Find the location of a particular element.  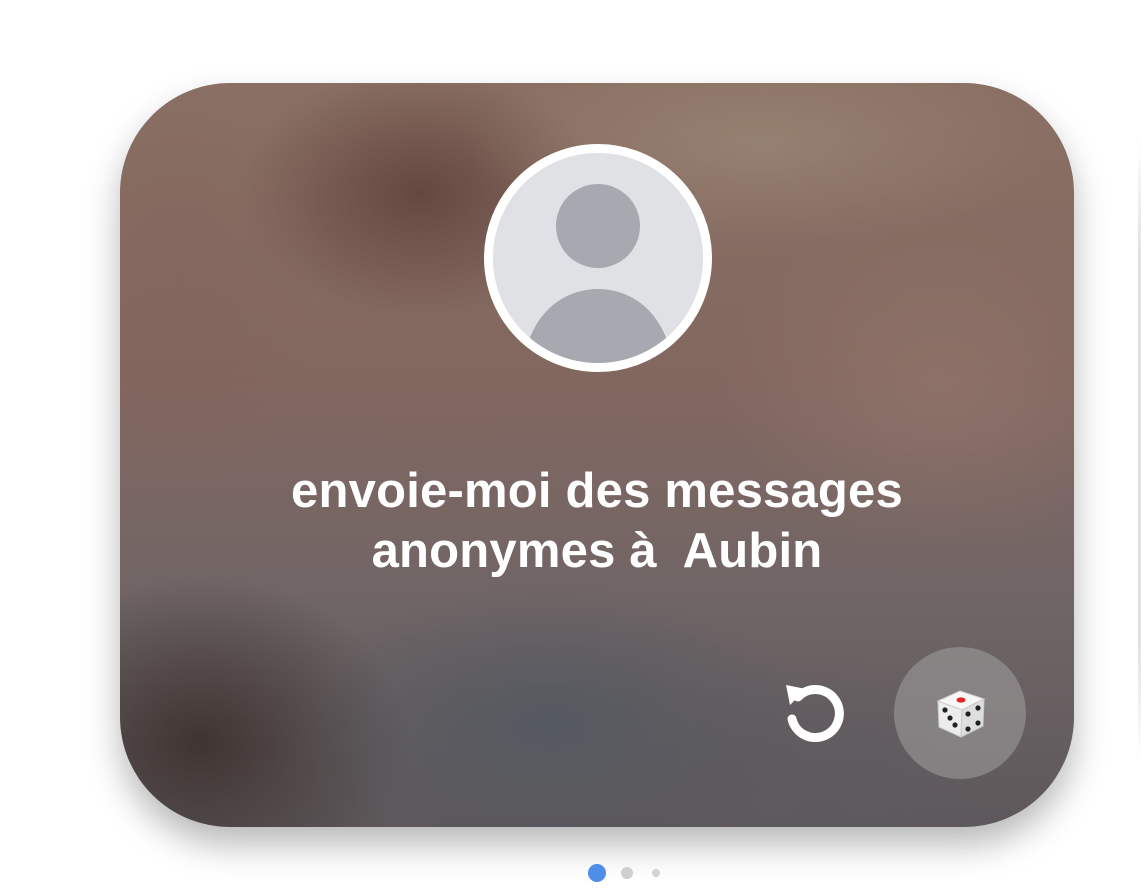

random-message-button is located at coordinates (960, 713).